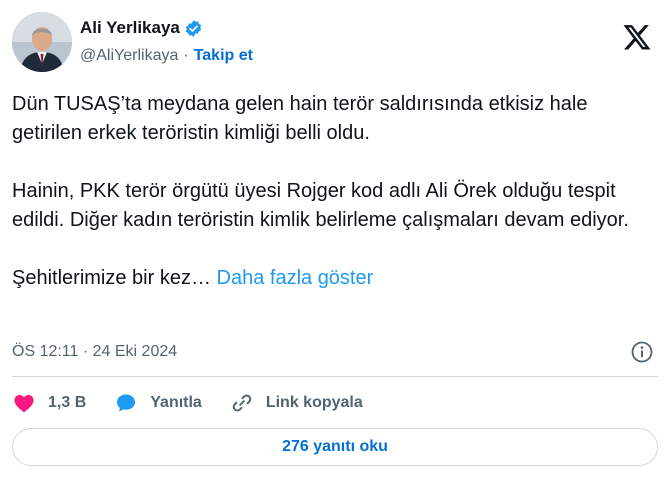 This screenshot has height=484, width=670. I want to click on avatar-portrait-icon, so click(42, 42).